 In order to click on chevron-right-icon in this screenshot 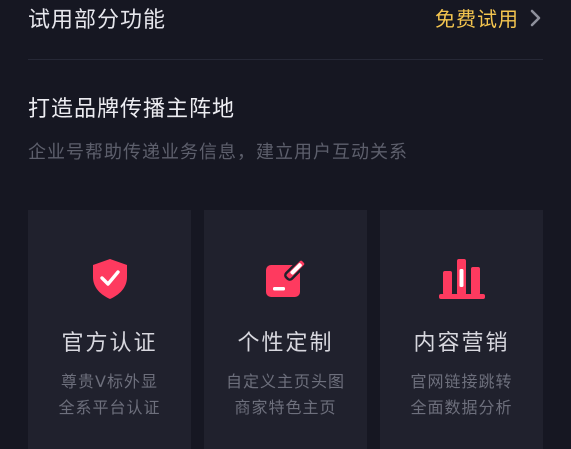, I will do `click(536, 18)`.